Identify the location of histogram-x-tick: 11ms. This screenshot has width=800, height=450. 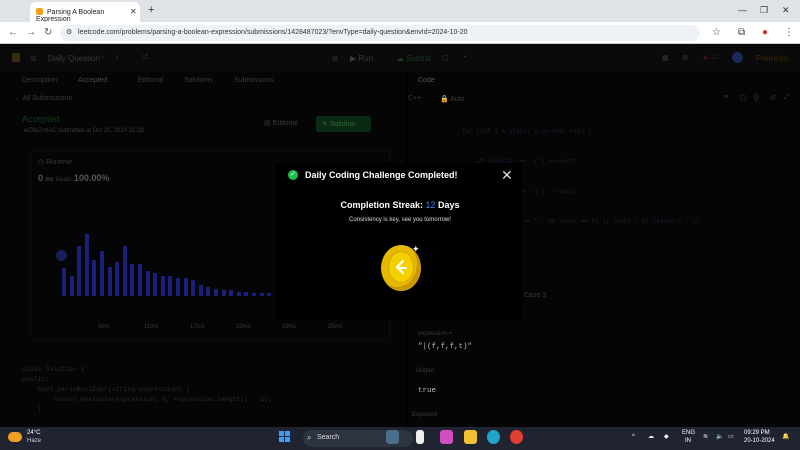
(151, 327).